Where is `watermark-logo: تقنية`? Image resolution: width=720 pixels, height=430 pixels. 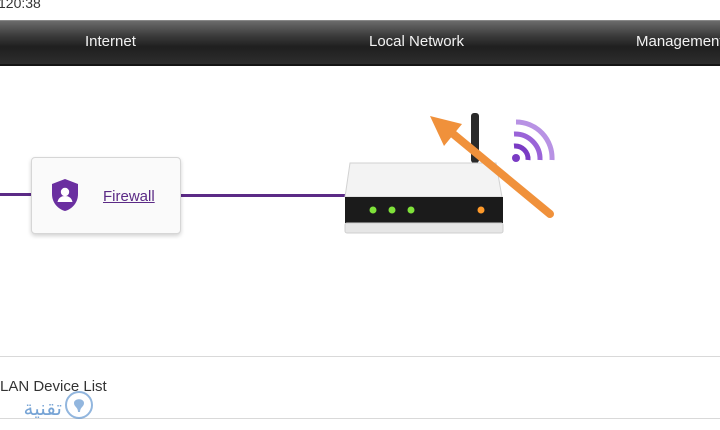 watermark-logo: تقنية is located at coordinates (58, 405).